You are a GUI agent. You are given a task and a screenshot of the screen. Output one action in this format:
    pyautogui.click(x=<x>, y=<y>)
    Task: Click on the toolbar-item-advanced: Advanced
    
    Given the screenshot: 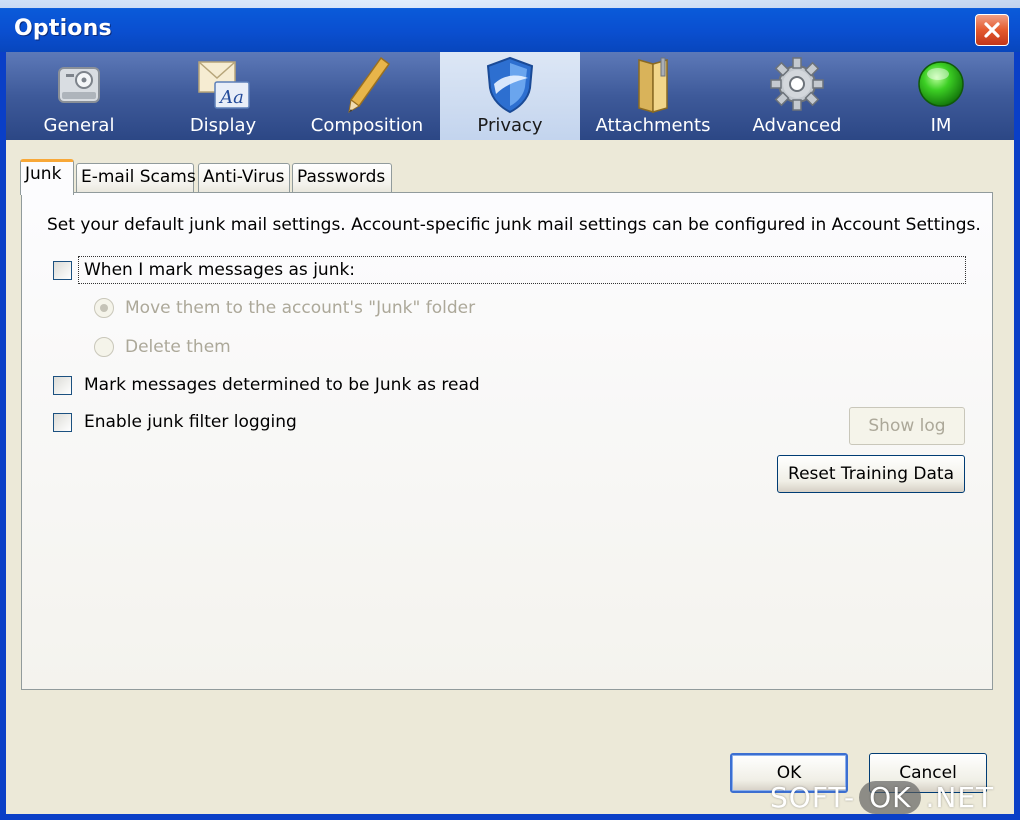 What is the action you would take?
    pyautogui.click(x=797, y=96)
    